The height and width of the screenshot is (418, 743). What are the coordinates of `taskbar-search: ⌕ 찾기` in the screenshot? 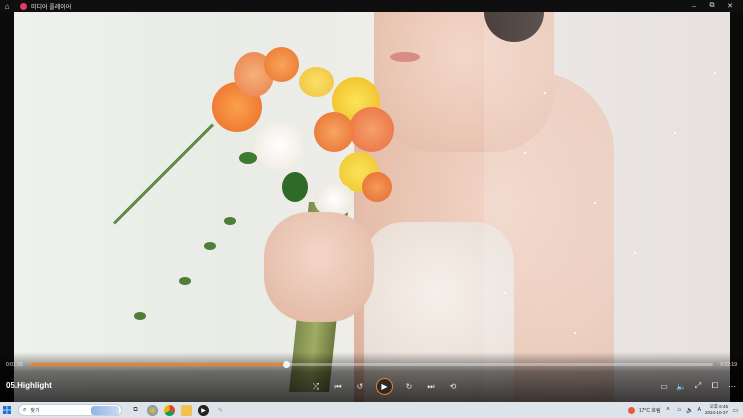 It's located at (70, 410).